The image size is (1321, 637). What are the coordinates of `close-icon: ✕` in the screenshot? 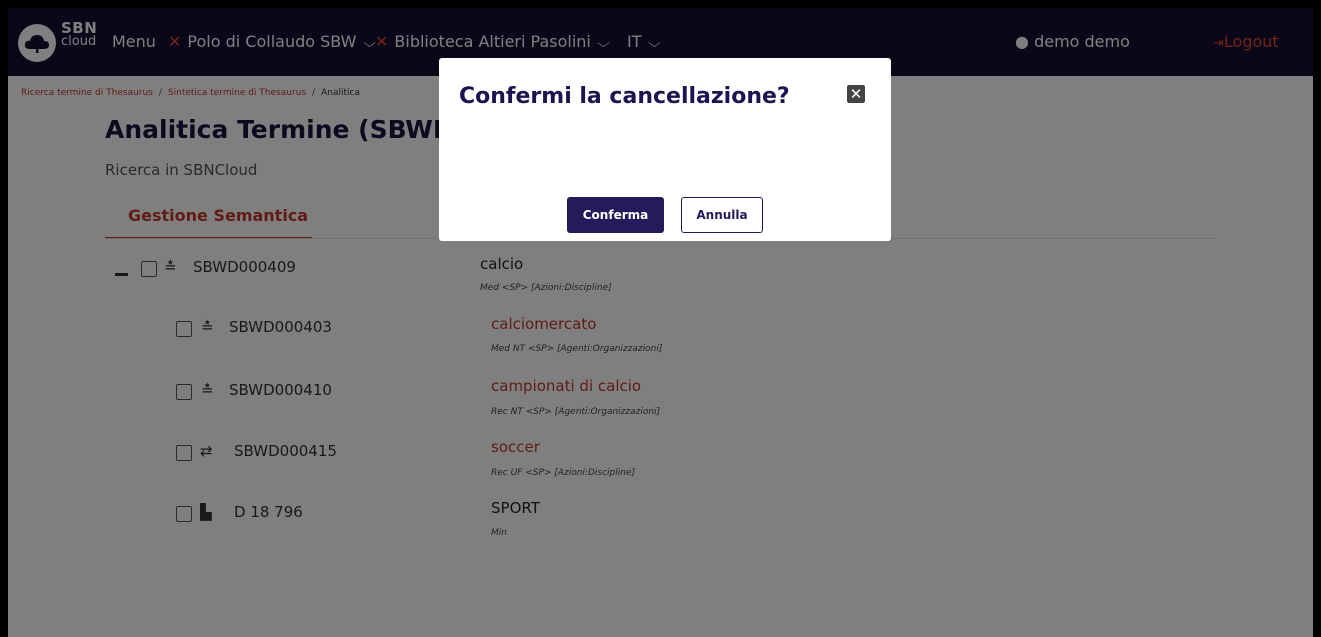 It's located at (856, 94).